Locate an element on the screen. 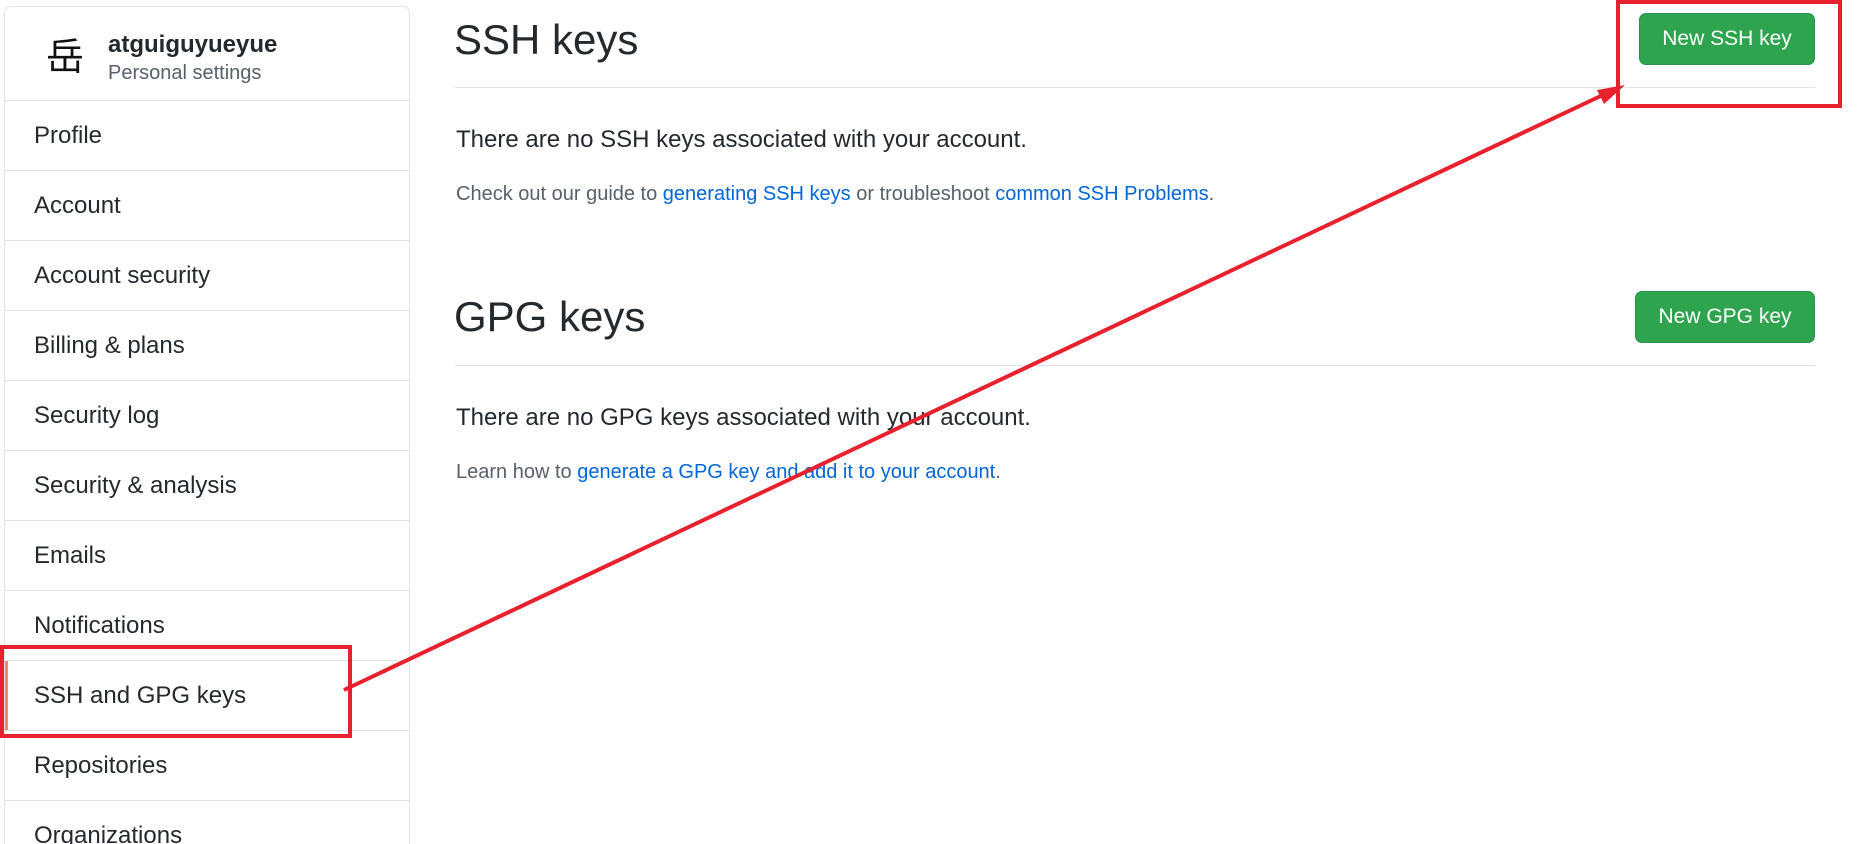 The image size is (1857, 844). sidebar-item-profile: Profile is located at coordinates (207, 136).